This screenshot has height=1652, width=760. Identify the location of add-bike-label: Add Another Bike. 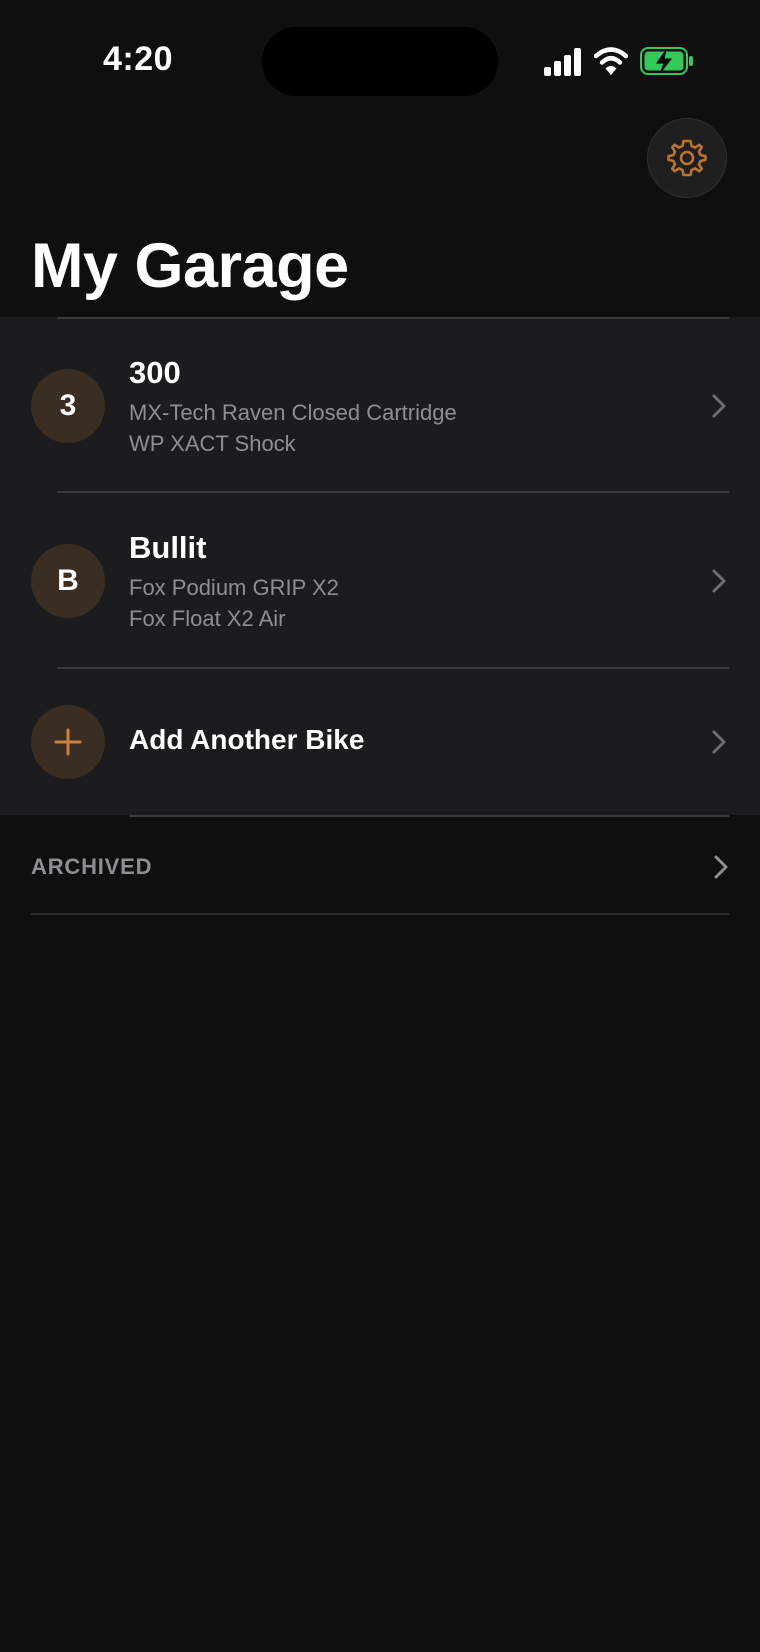
(247, 739).